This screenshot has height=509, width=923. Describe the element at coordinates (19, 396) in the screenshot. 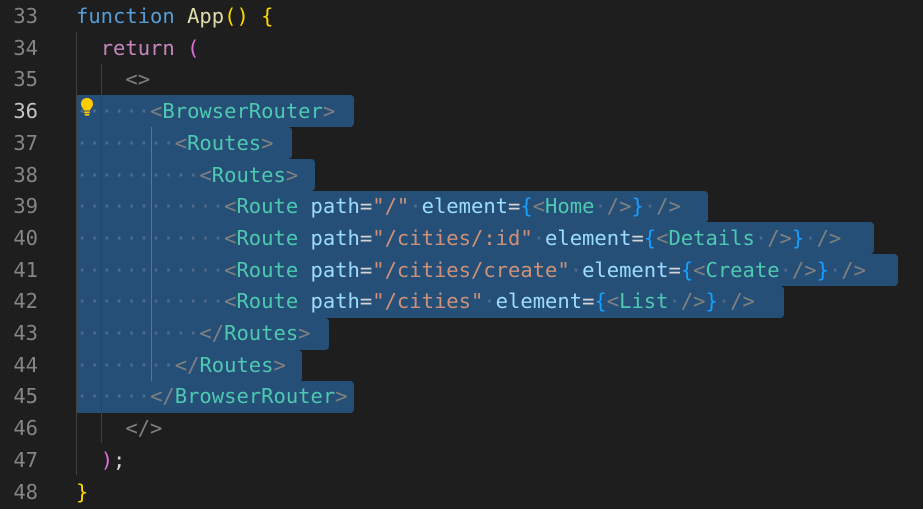

I see `line-number: 45` at that location.